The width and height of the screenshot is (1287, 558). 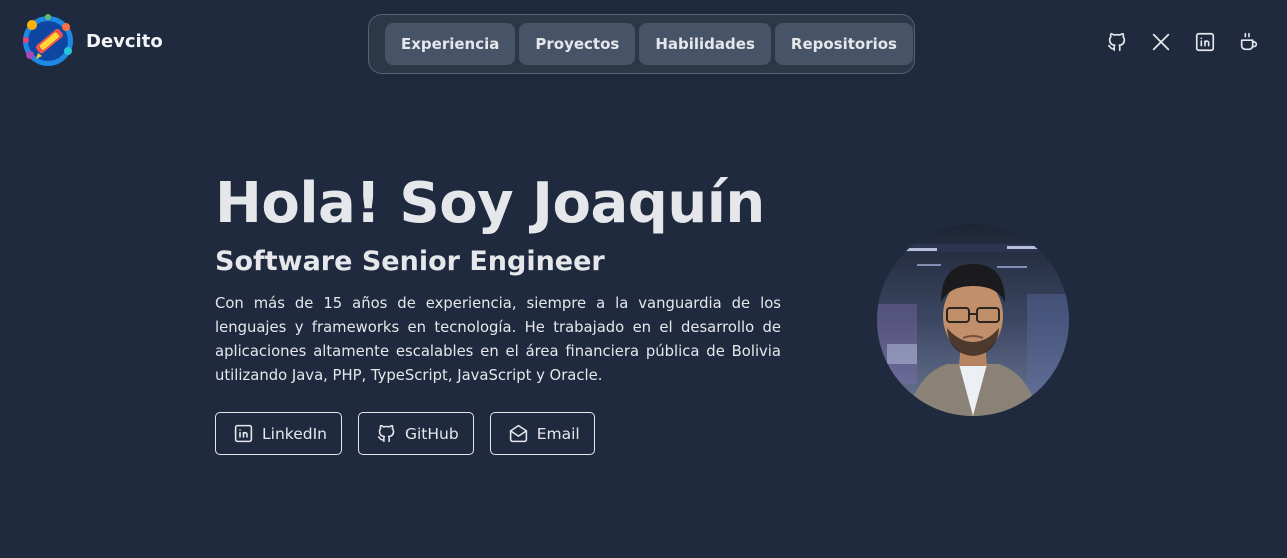 I want to click on x-icon, so click(x=1161, y=42).